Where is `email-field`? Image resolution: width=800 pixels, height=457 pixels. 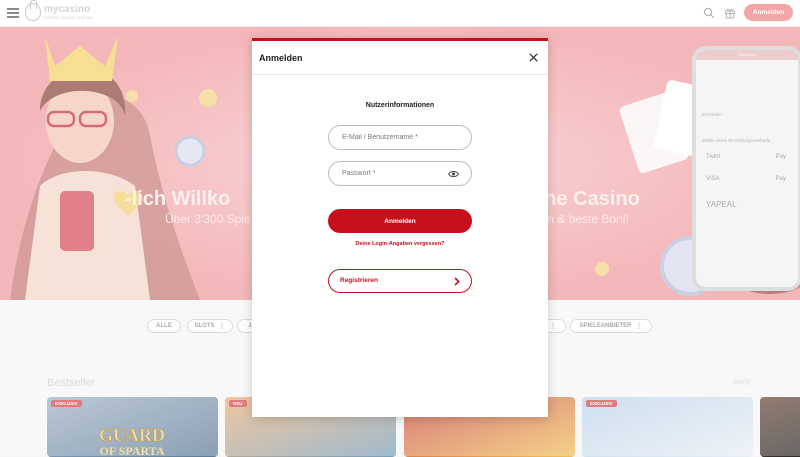 email-field is located at coordinates (400, 137).